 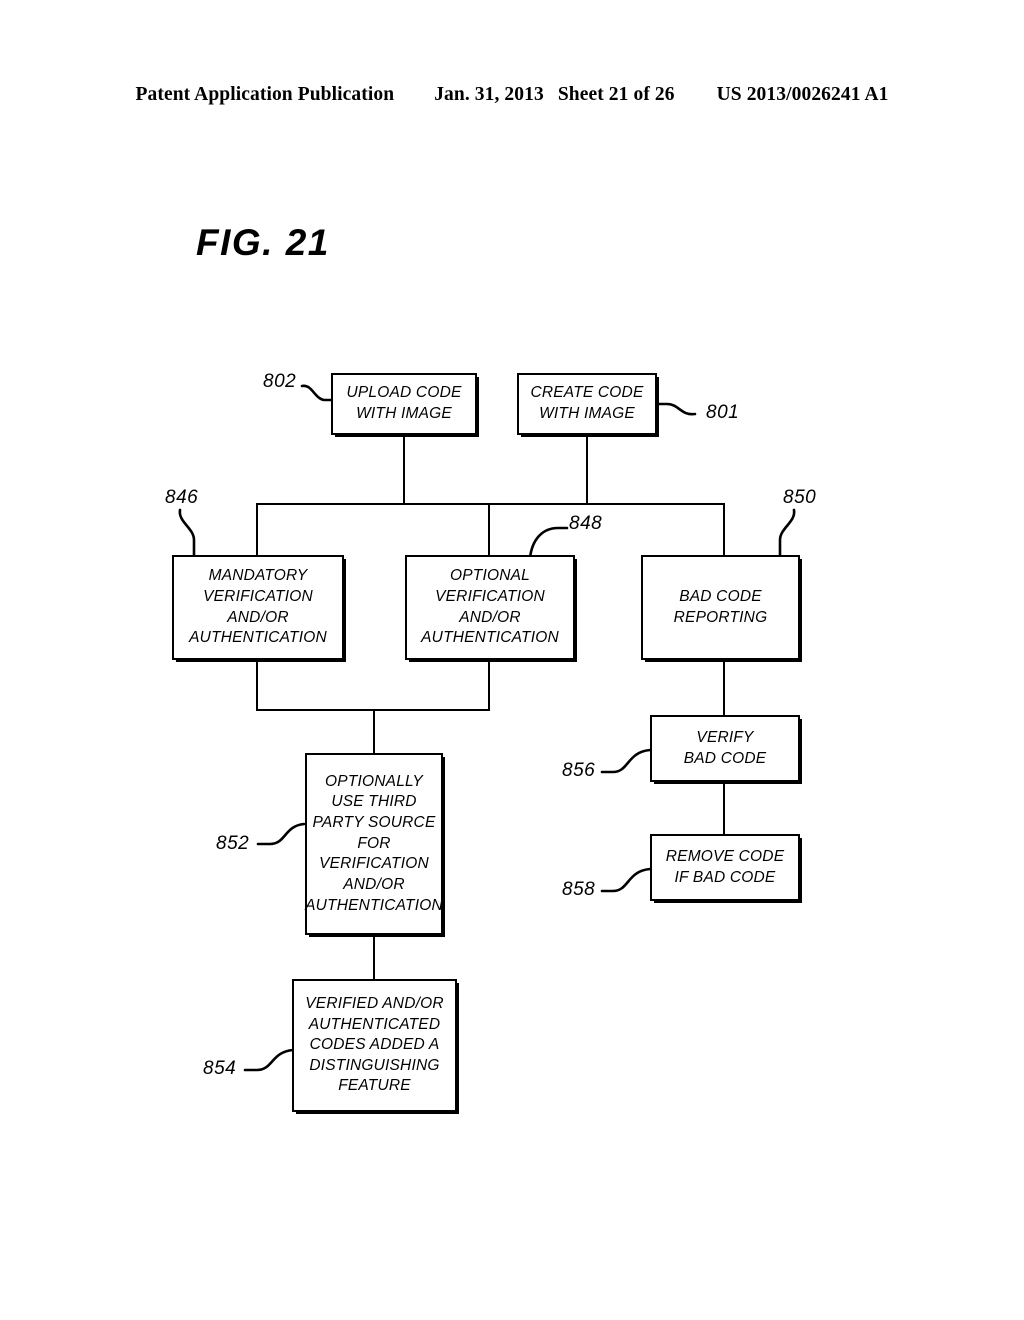 What do you see at coordinates (579, 889) in the screenshot?
I see `refnum-858: 858` at bounding box center [579, 889].